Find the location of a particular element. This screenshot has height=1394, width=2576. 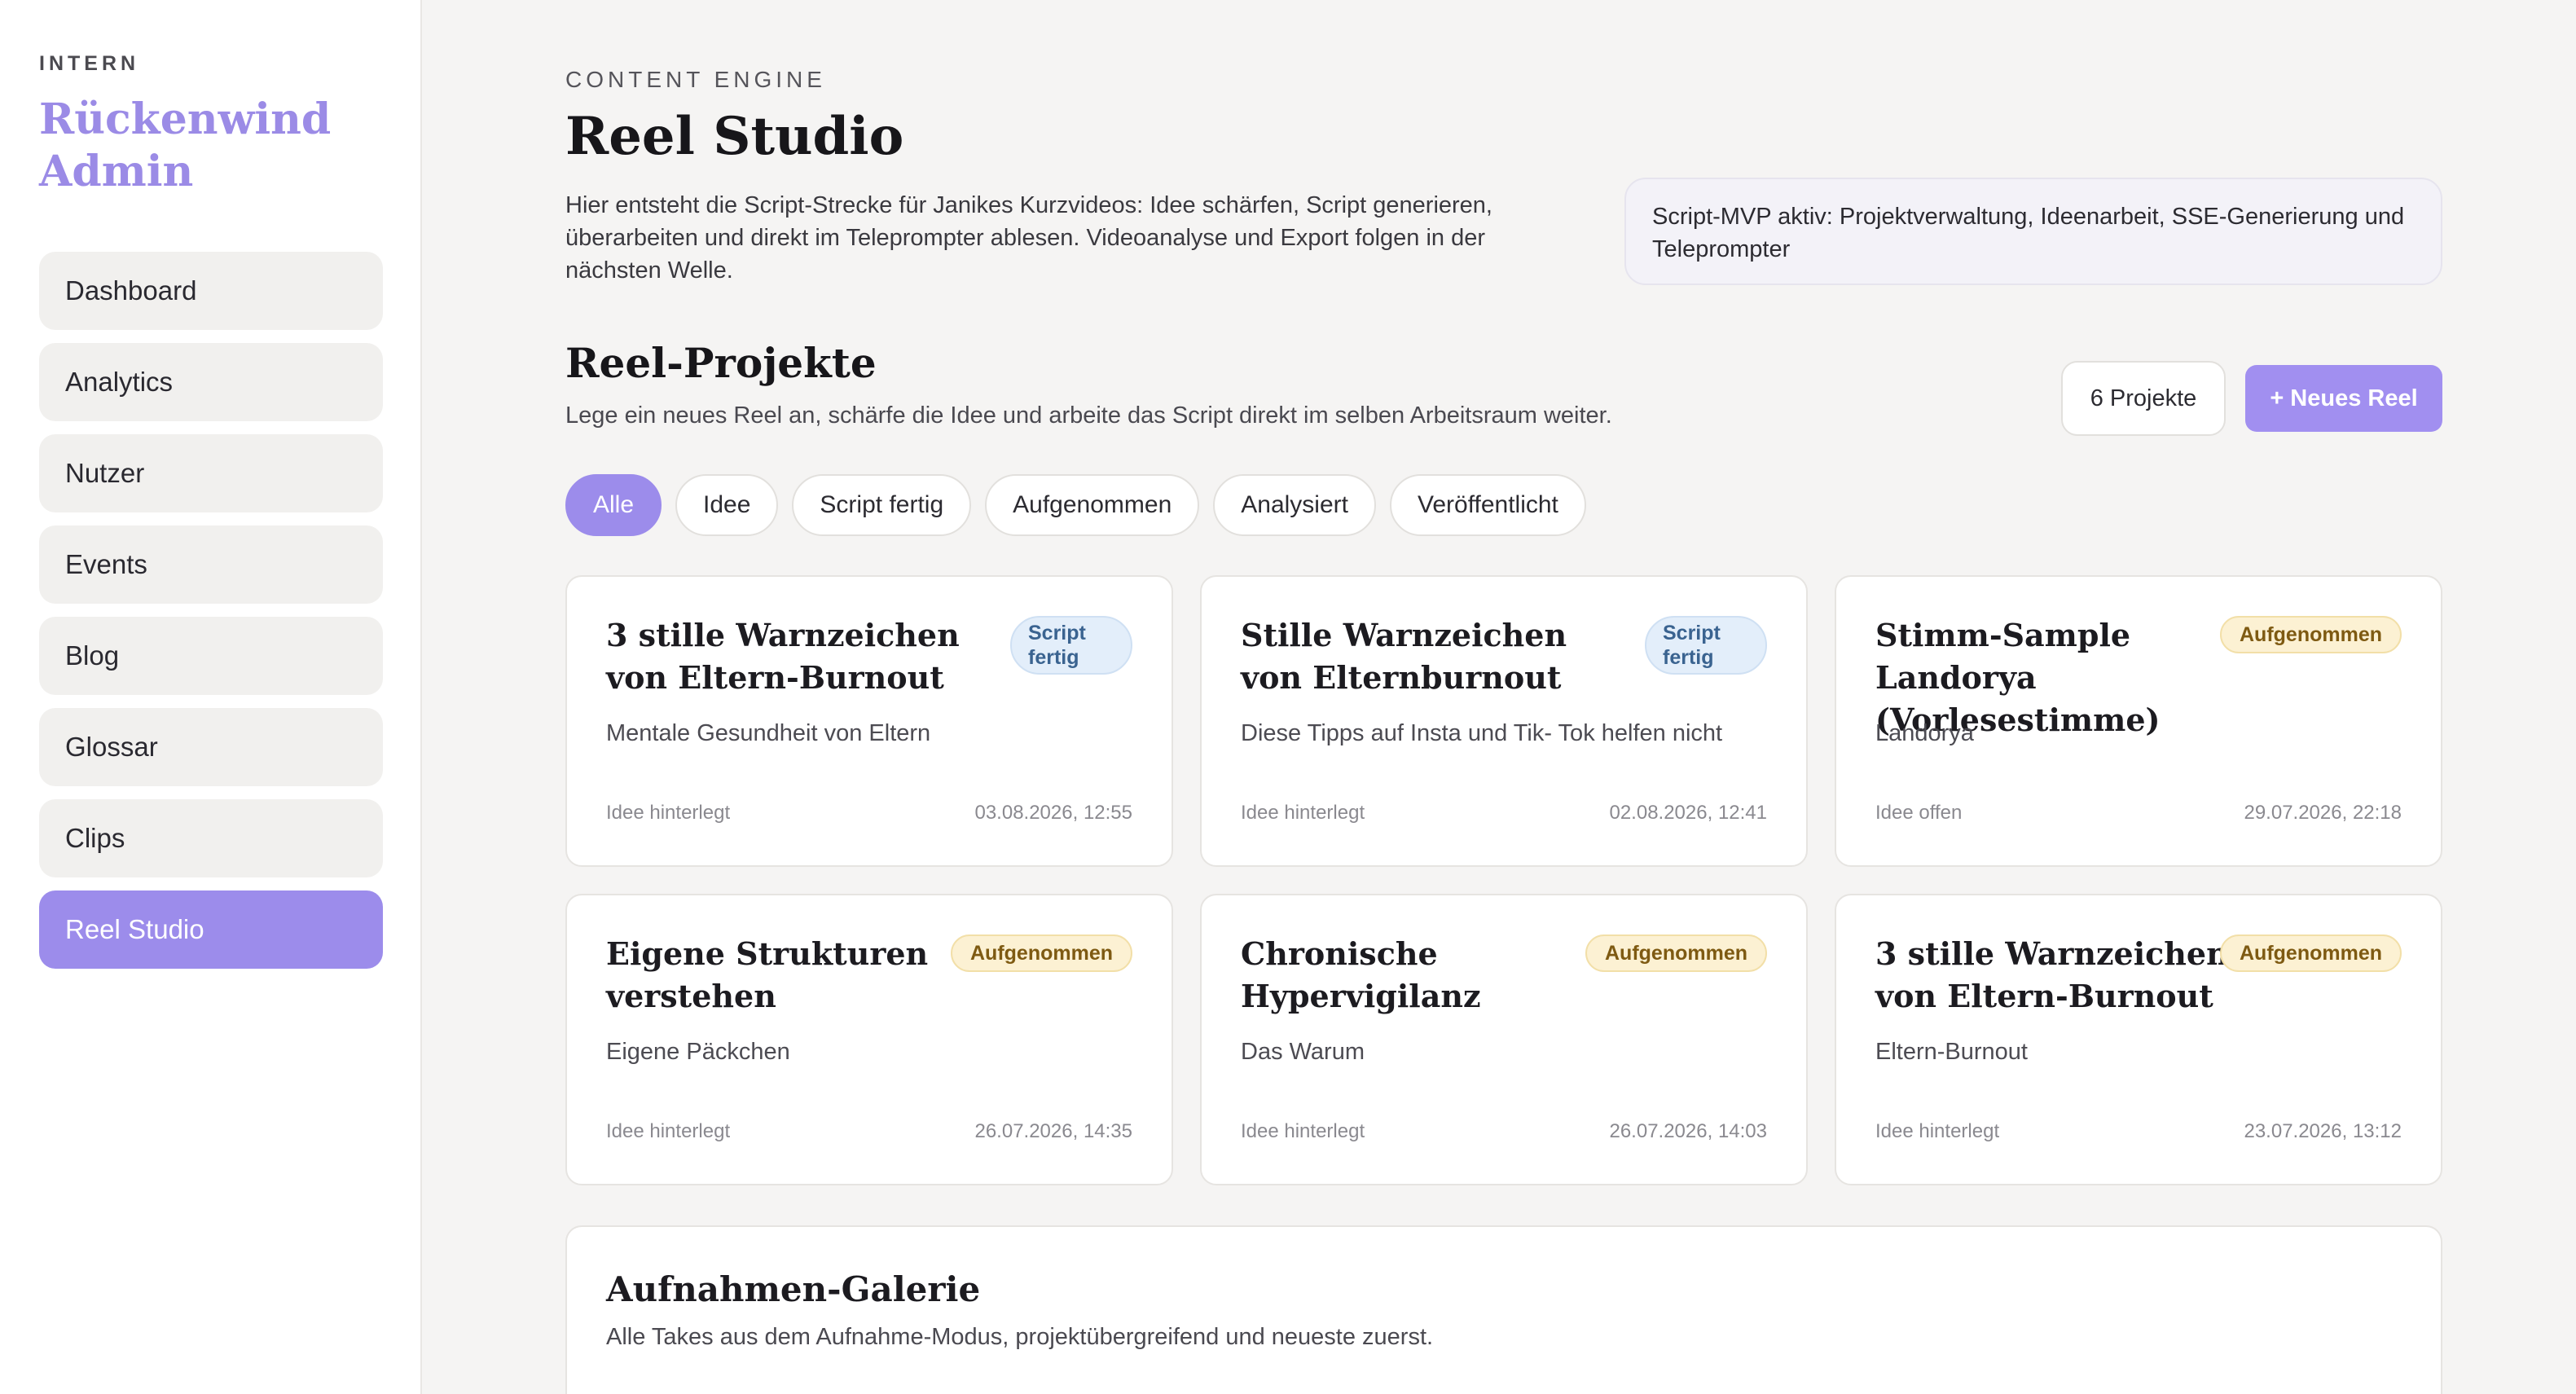

card-date: 23.07.2026, 13:12 is located at coordinates (2323, 1131).